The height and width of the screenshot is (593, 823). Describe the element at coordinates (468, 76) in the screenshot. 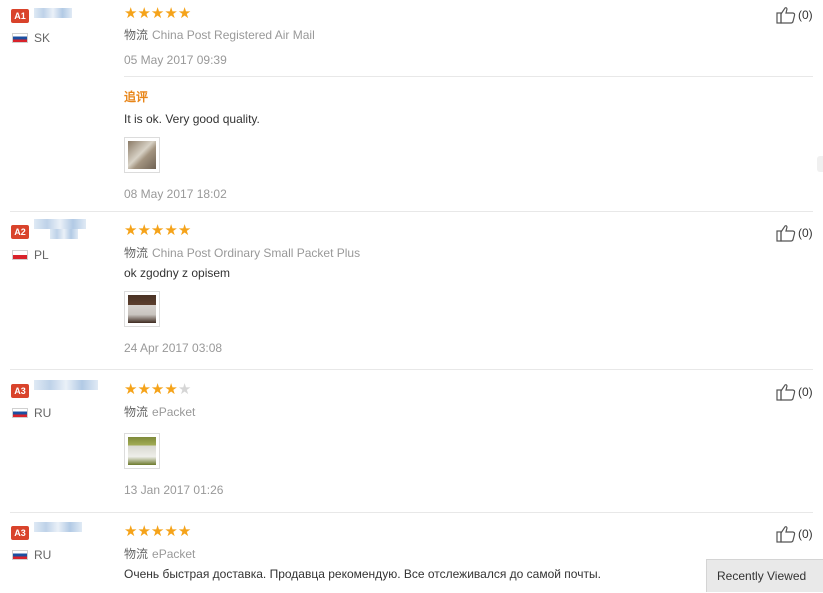

I see `divider` at that location.